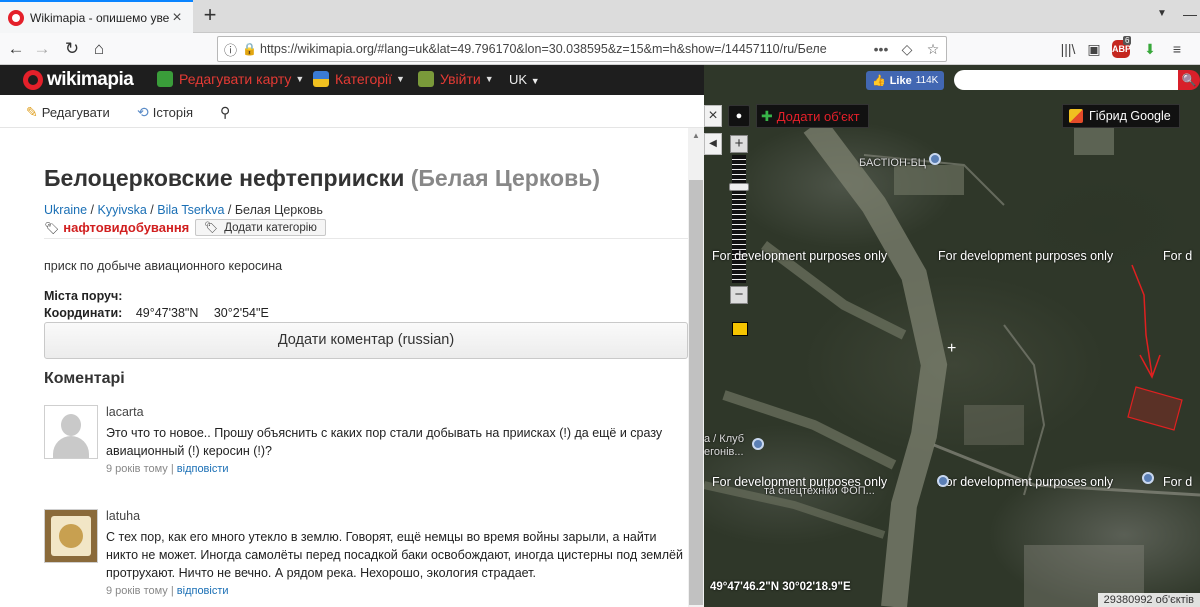 This screenshot has height=607, width=1200. I want to click on browser-tab-strip: Wikimapia - опишемо увесь с × + ▼ —, so click(600, 16).